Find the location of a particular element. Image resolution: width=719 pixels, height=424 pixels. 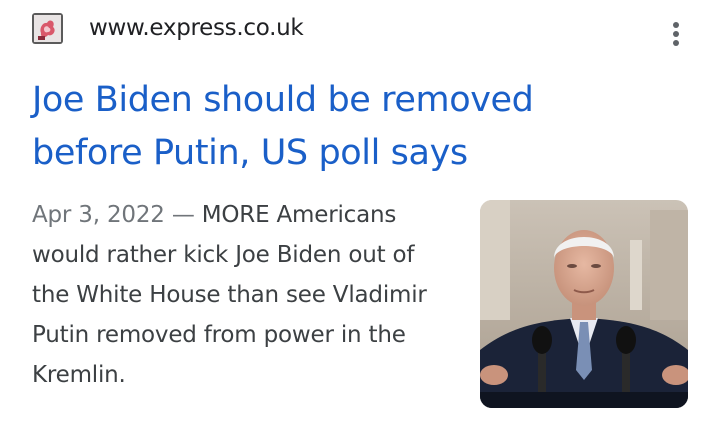

news-photo-thumbnail is located at coordinates (584, 304).